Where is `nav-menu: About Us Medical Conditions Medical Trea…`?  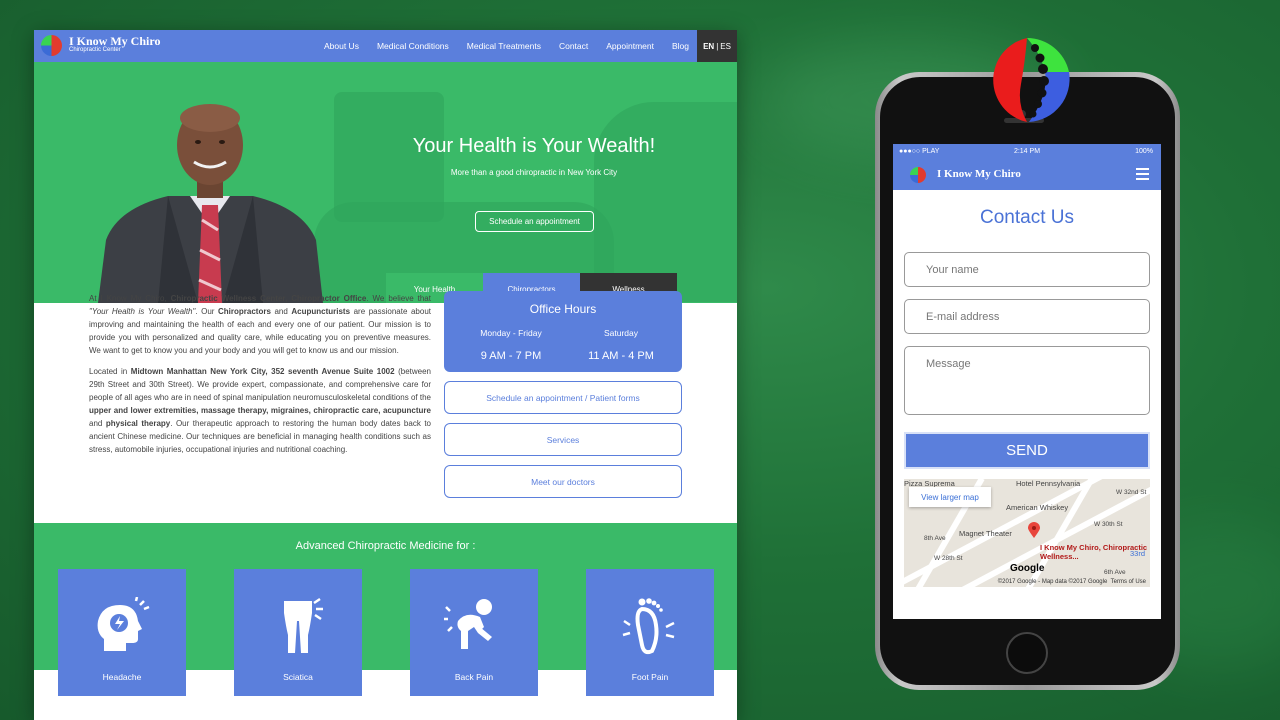
nav-menu: About Us Medical Conditions Medical Trea… is located at coordinates (506, 46).